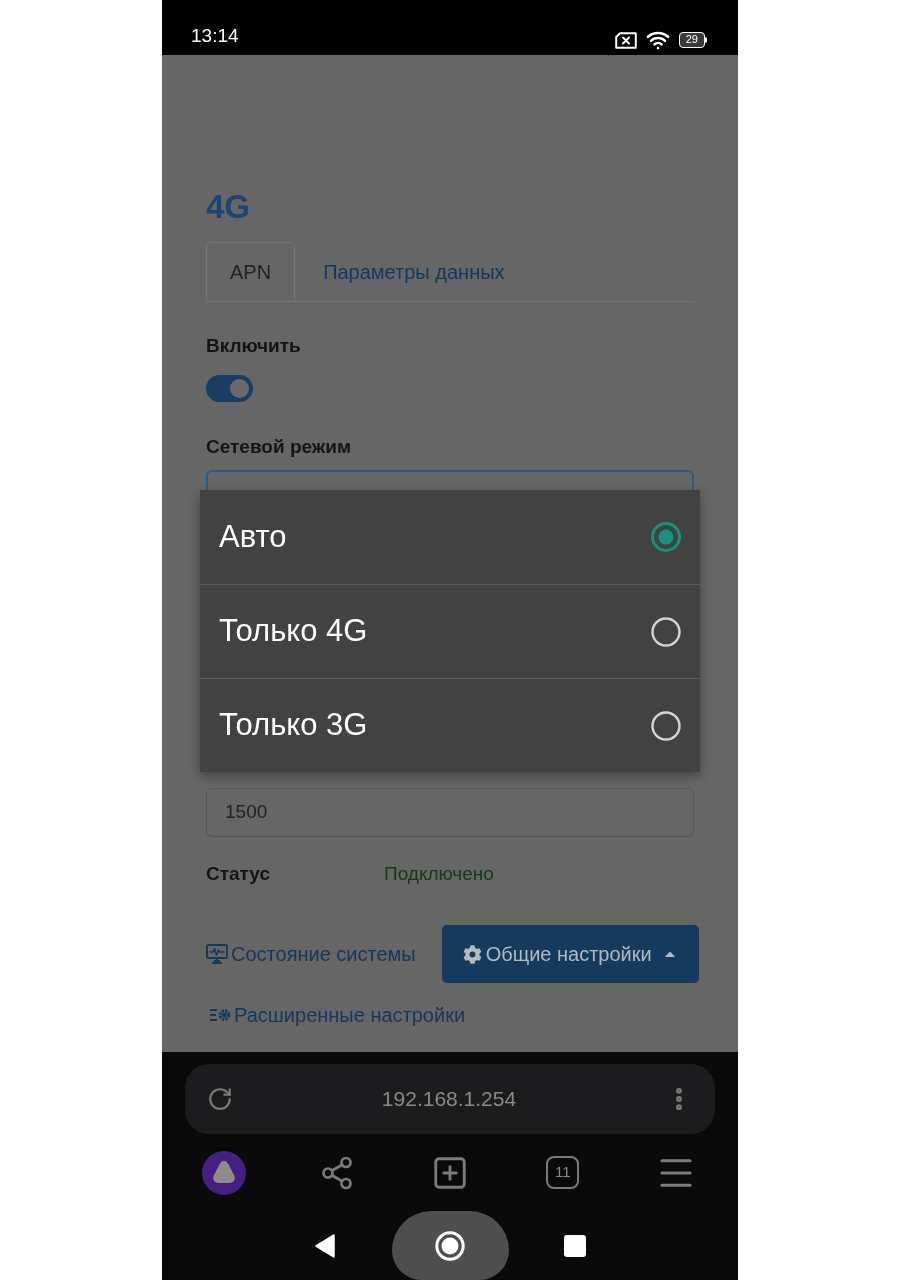 The width and height of the screenshot is (900, 1280). I want to click on sim-card-x-icon, so click(625, 40).